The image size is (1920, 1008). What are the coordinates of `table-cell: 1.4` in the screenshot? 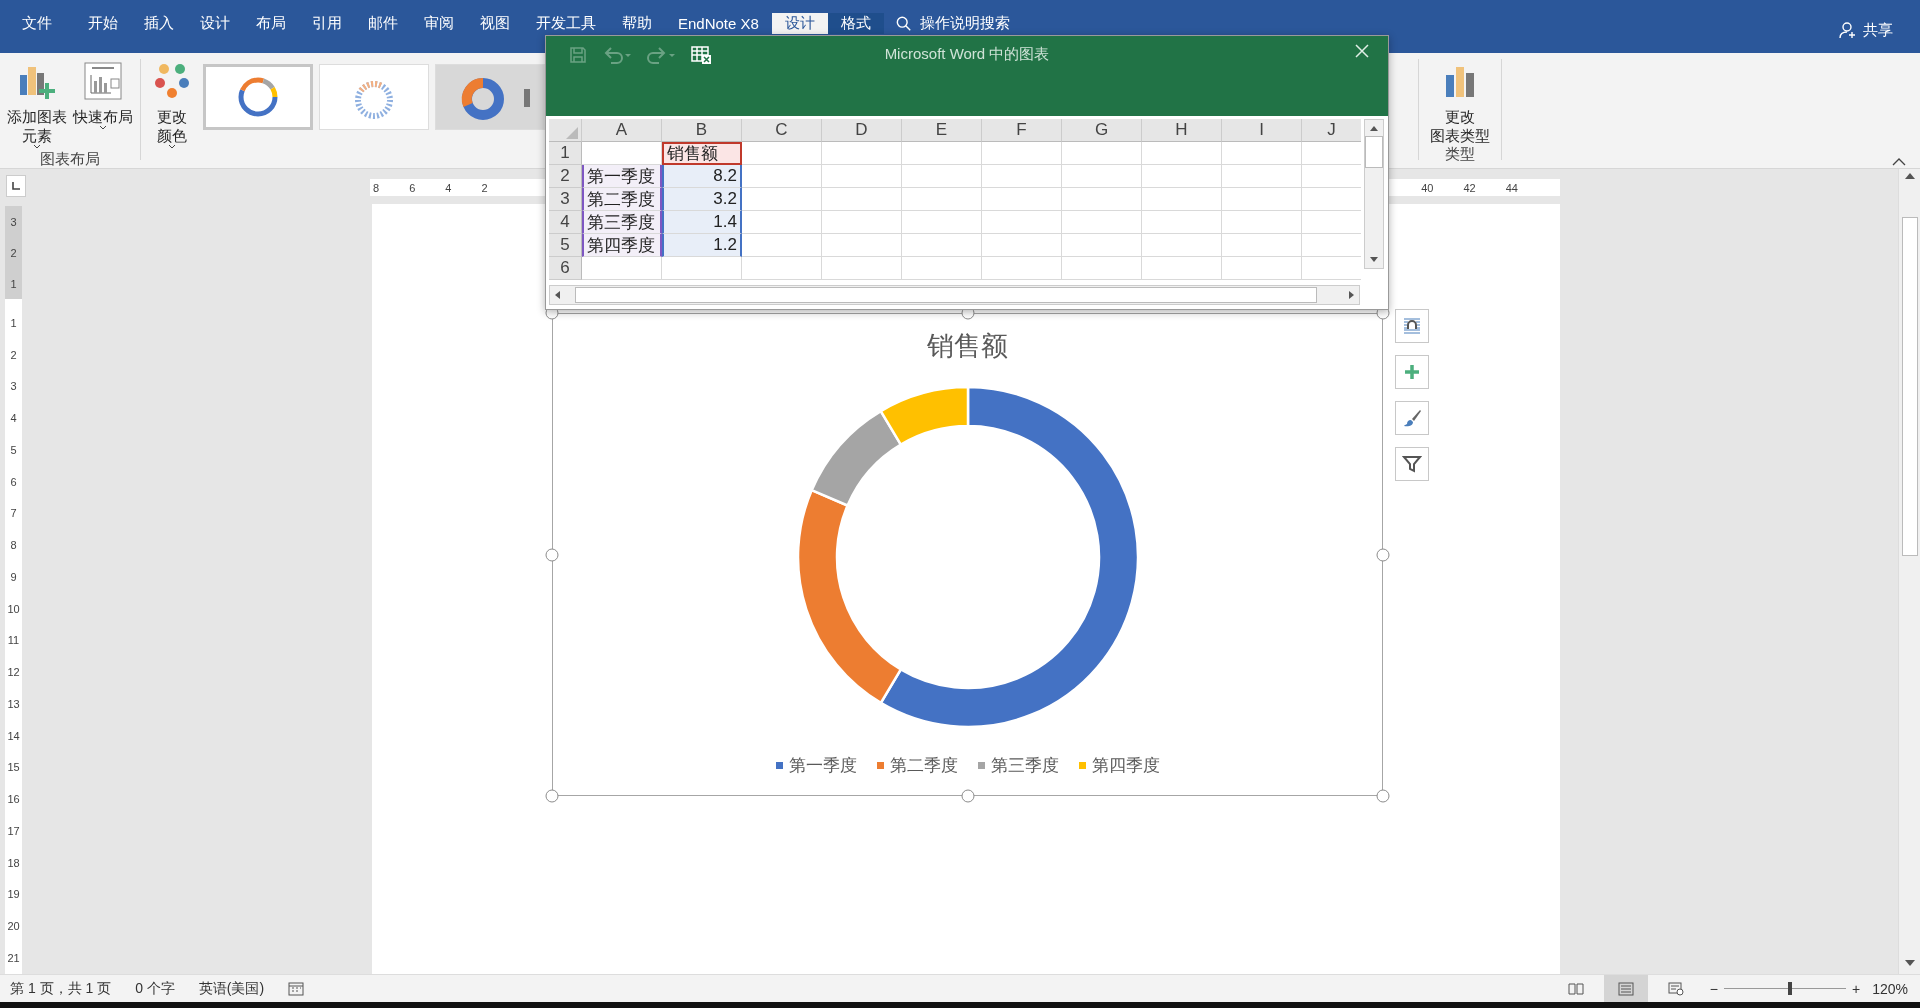 It's located at (702, 222).